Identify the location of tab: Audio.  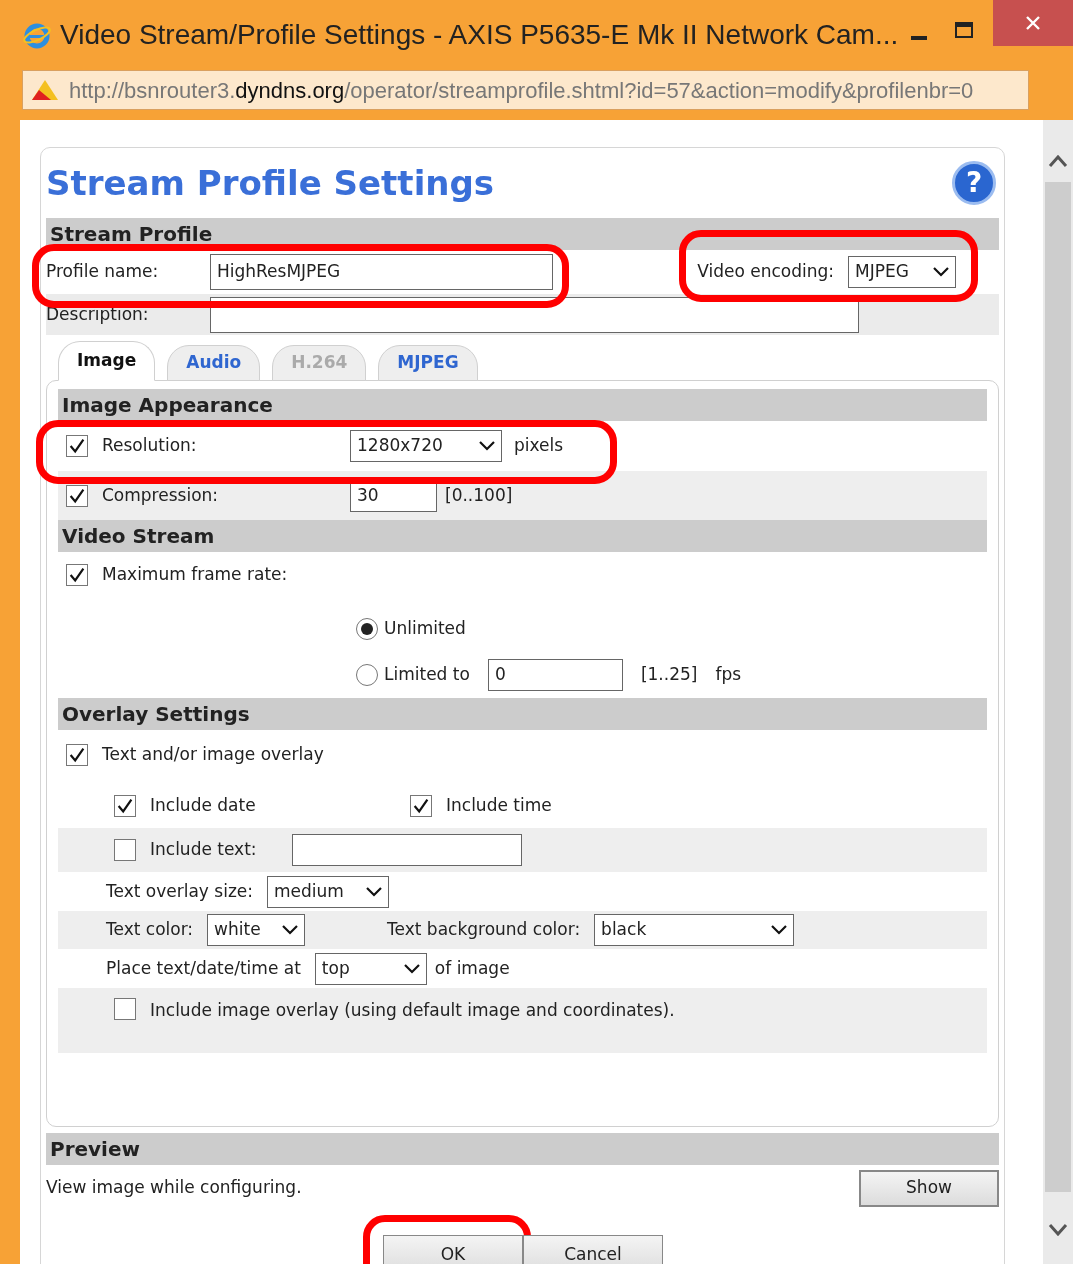
(214, 363).